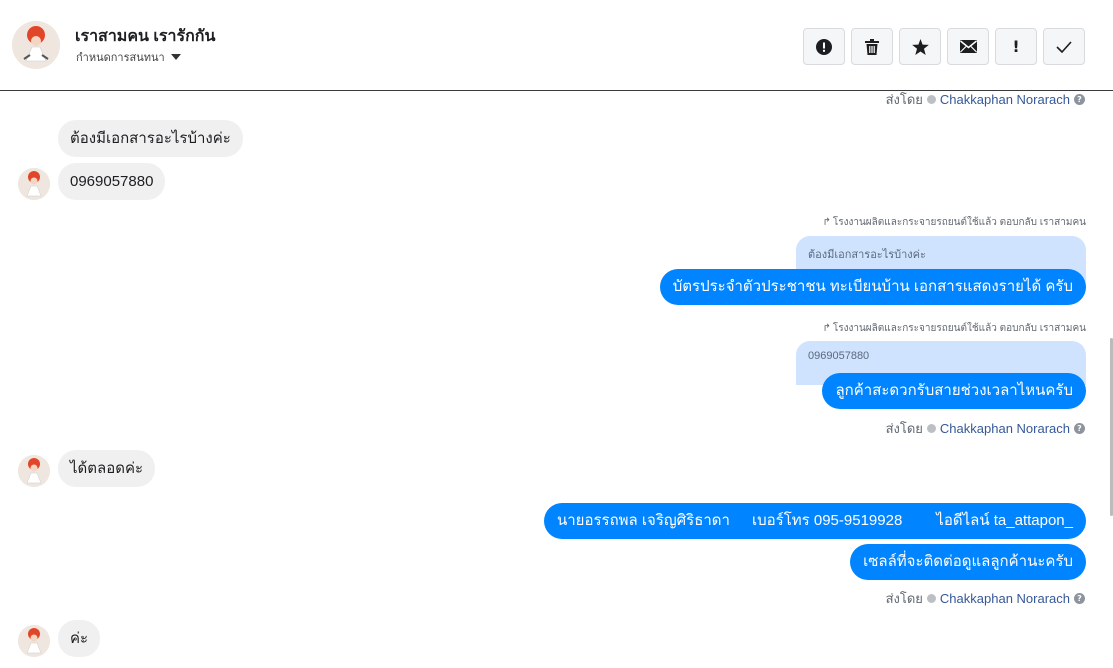 The height and width of the screenshot is (668, 1113). I want to click on check-icon, so click(1064, 46).